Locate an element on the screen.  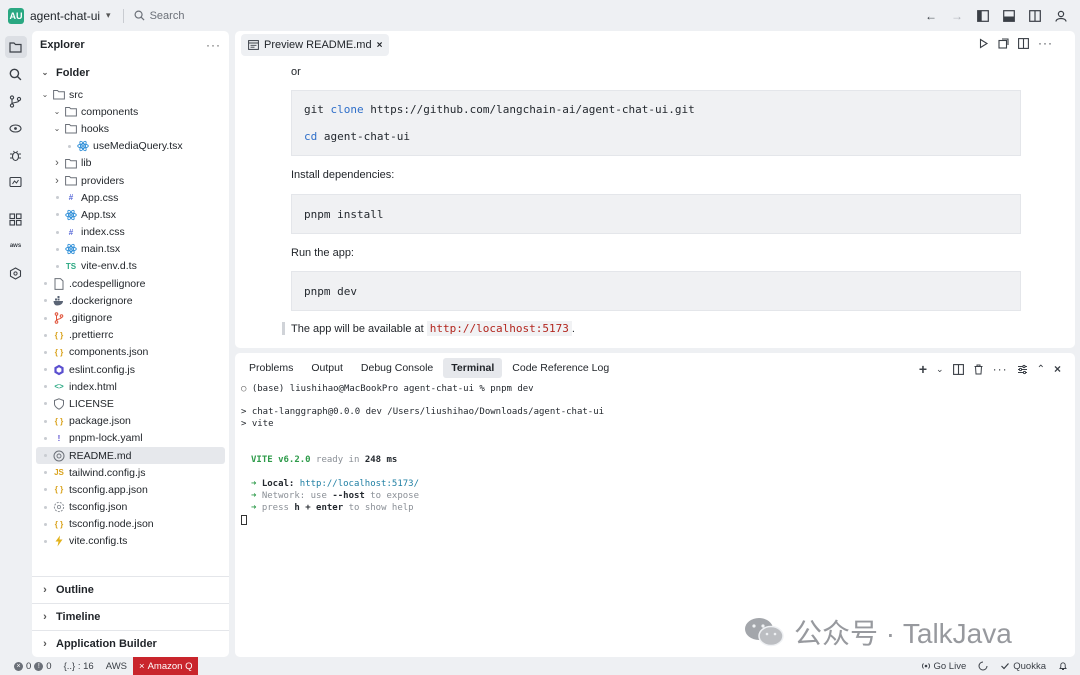
source-control-activity is located at coordinates (16, 101).